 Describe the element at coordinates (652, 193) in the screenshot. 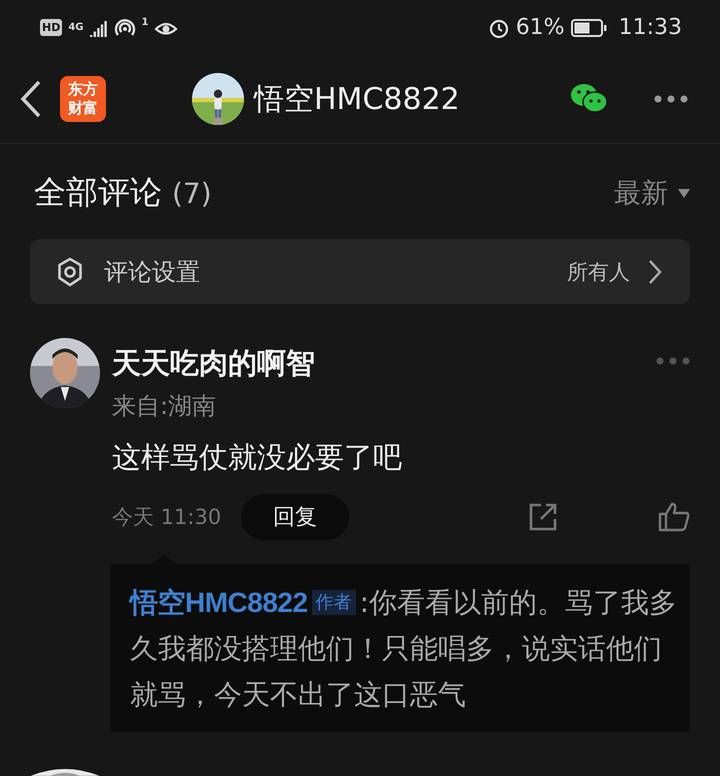

I see `sort-dropdown: 最新` at that location.